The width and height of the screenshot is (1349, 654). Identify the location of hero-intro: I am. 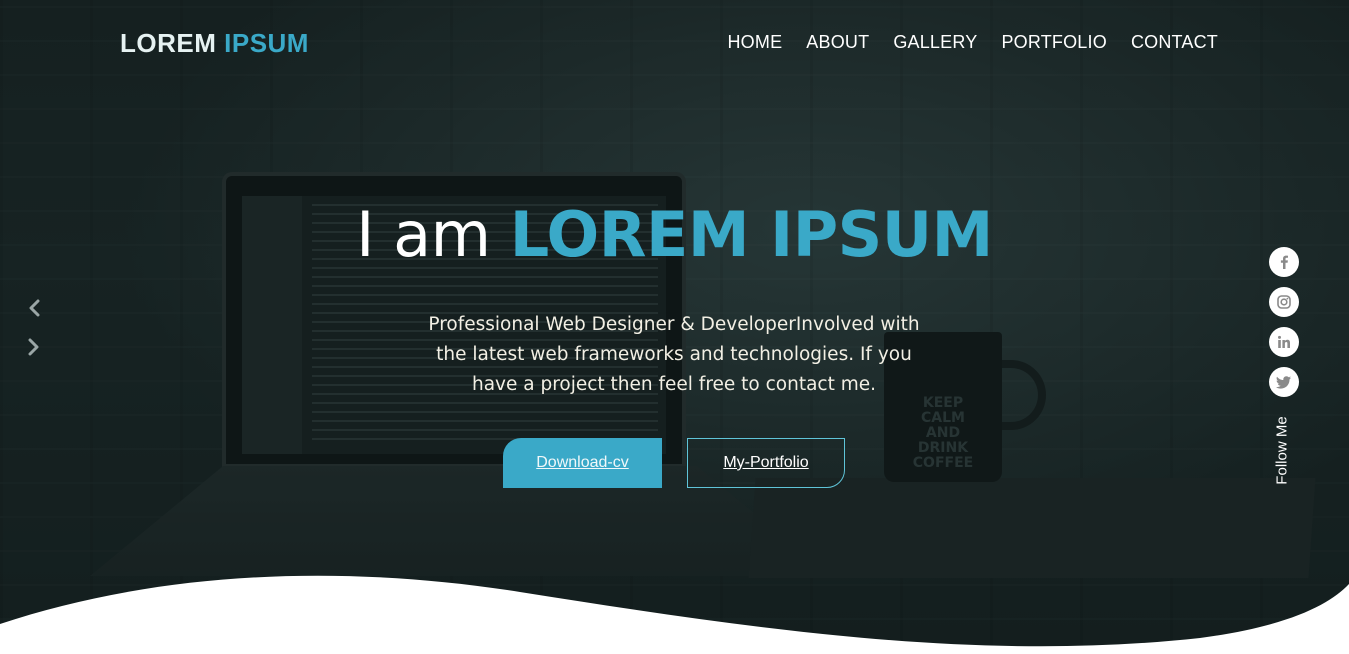
(423, 234).